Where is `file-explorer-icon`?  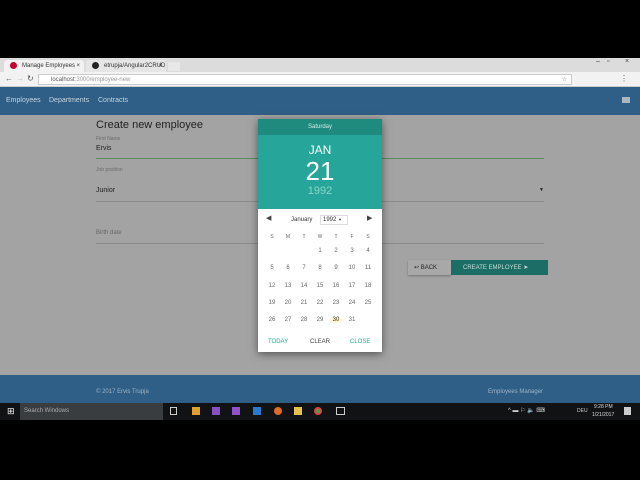 file-explorer-icon is located at coordinates (298, 411).